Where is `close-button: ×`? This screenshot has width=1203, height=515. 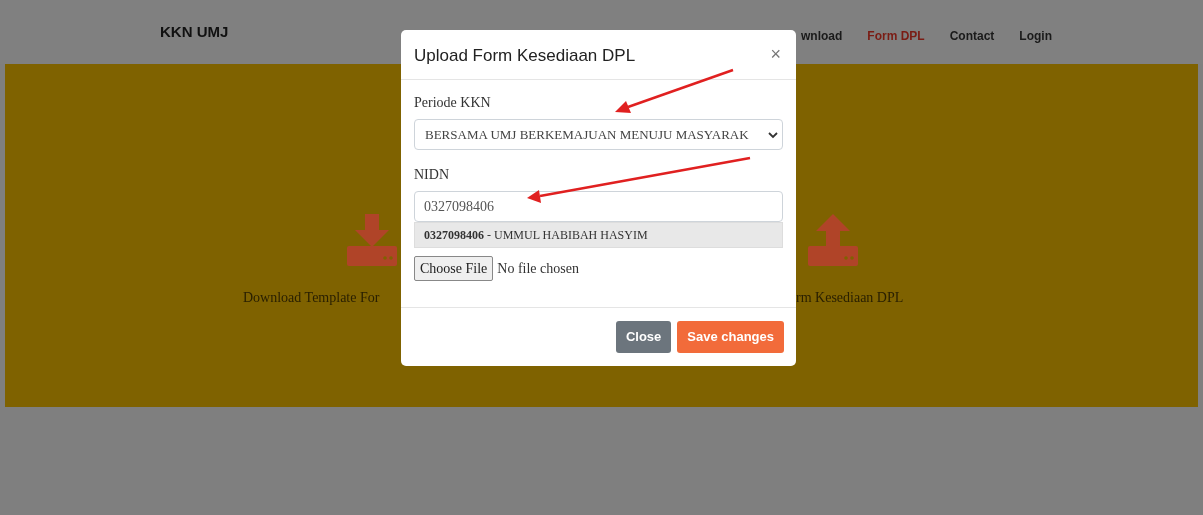 close-button: × is located at coordinates (775, 54).